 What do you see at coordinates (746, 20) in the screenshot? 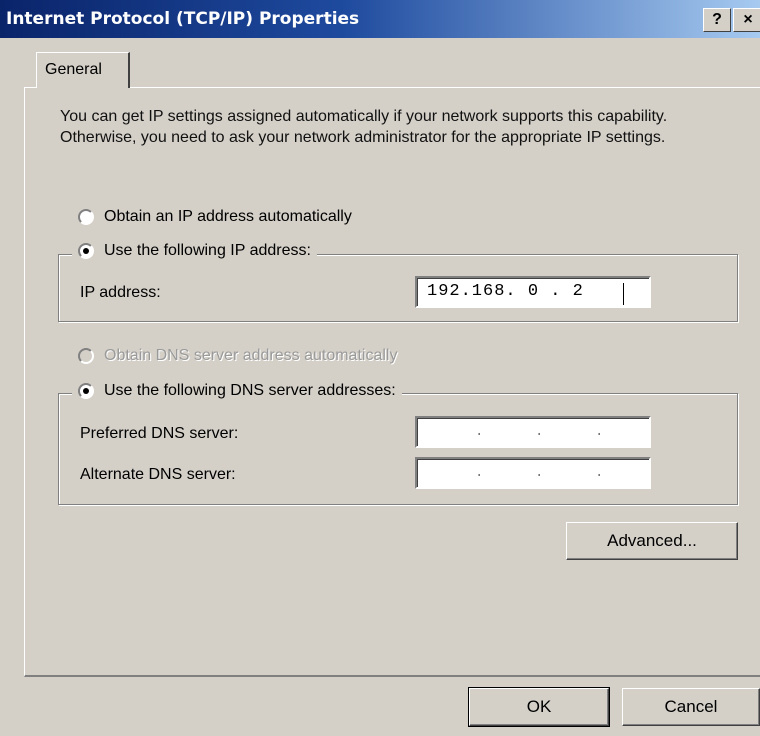
I see `close-button: ×` at bounding box center [746, 20].